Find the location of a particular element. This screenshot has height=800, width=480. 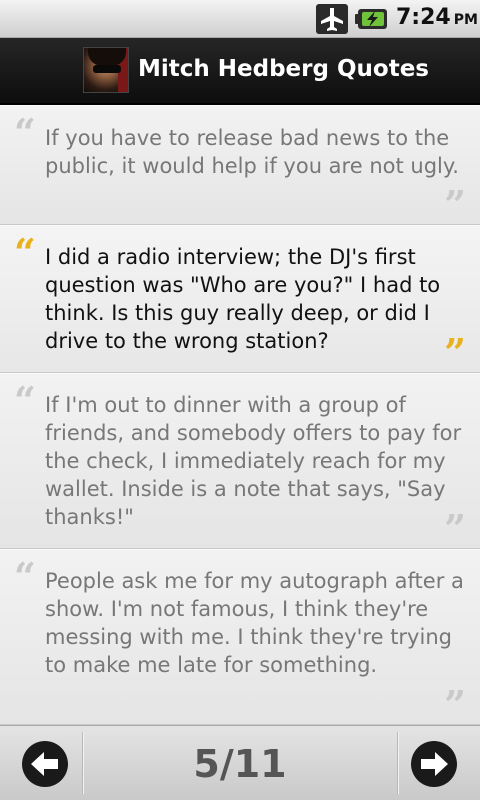

next-button is located at coordinates (434, 764).